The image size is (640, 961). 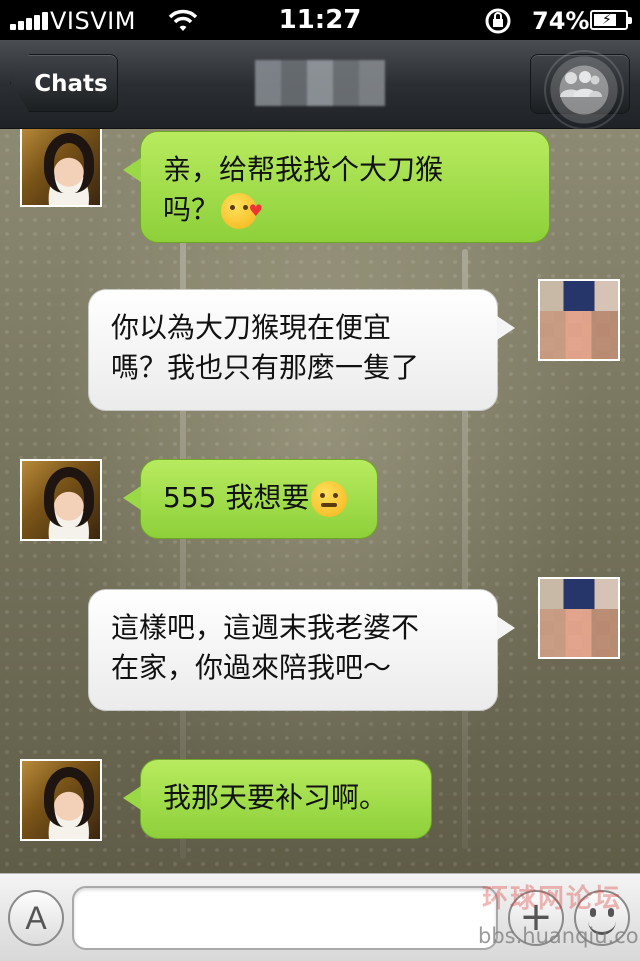 I want to click on message-text: 在家，你過來陪我吧～, so click(x=251, y=667).